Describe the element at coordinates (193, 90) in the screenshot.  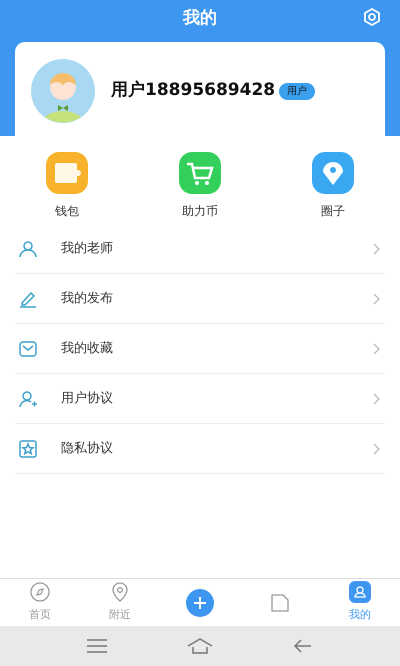
I see `user-name: 用户18895689428` at that location.